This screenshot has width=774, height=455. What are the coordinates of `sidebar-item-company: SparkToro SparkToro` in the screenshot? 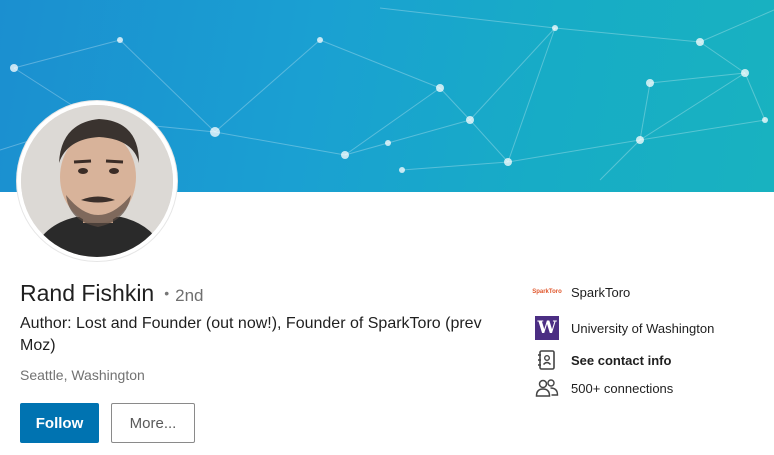 It's located at (581, 292).